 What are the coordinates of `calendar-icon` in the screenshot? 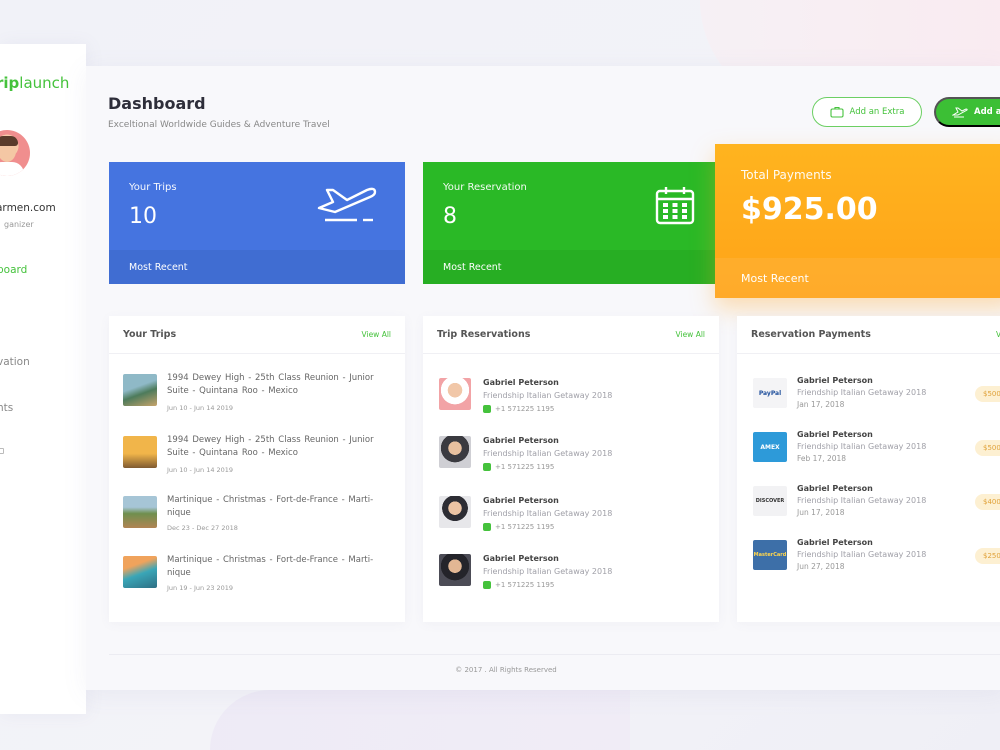 It's located at (675, 206).